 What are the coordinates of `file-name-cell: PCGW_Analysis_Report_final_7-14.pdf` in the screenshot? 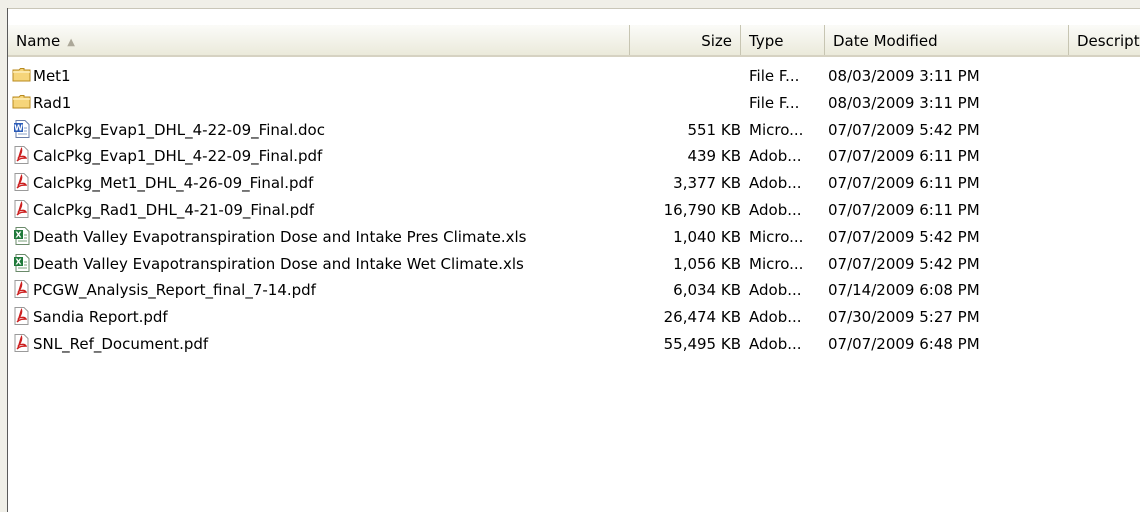 It's located at (317, 290).